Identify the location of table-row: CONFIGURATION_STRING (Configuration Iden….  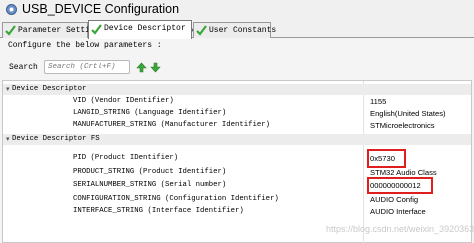
(237, 199).